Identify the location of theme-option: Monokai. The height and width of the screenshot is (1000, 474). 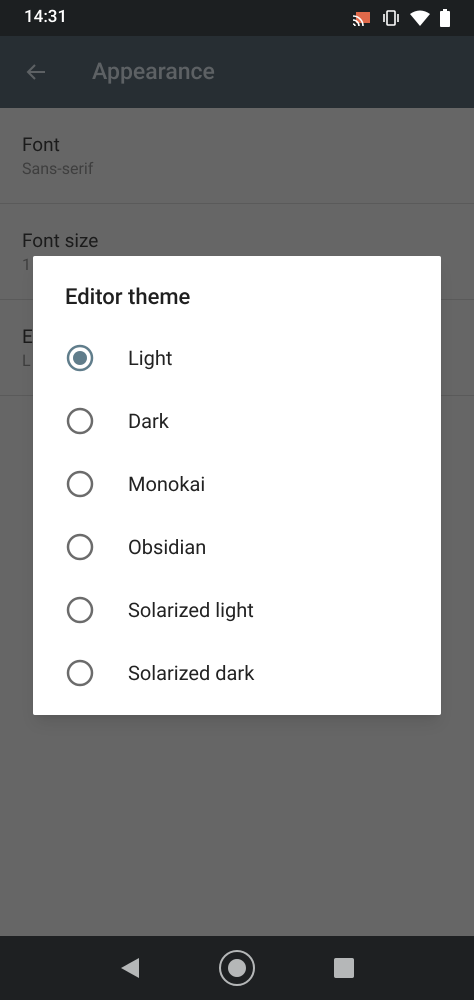
(237, 483).